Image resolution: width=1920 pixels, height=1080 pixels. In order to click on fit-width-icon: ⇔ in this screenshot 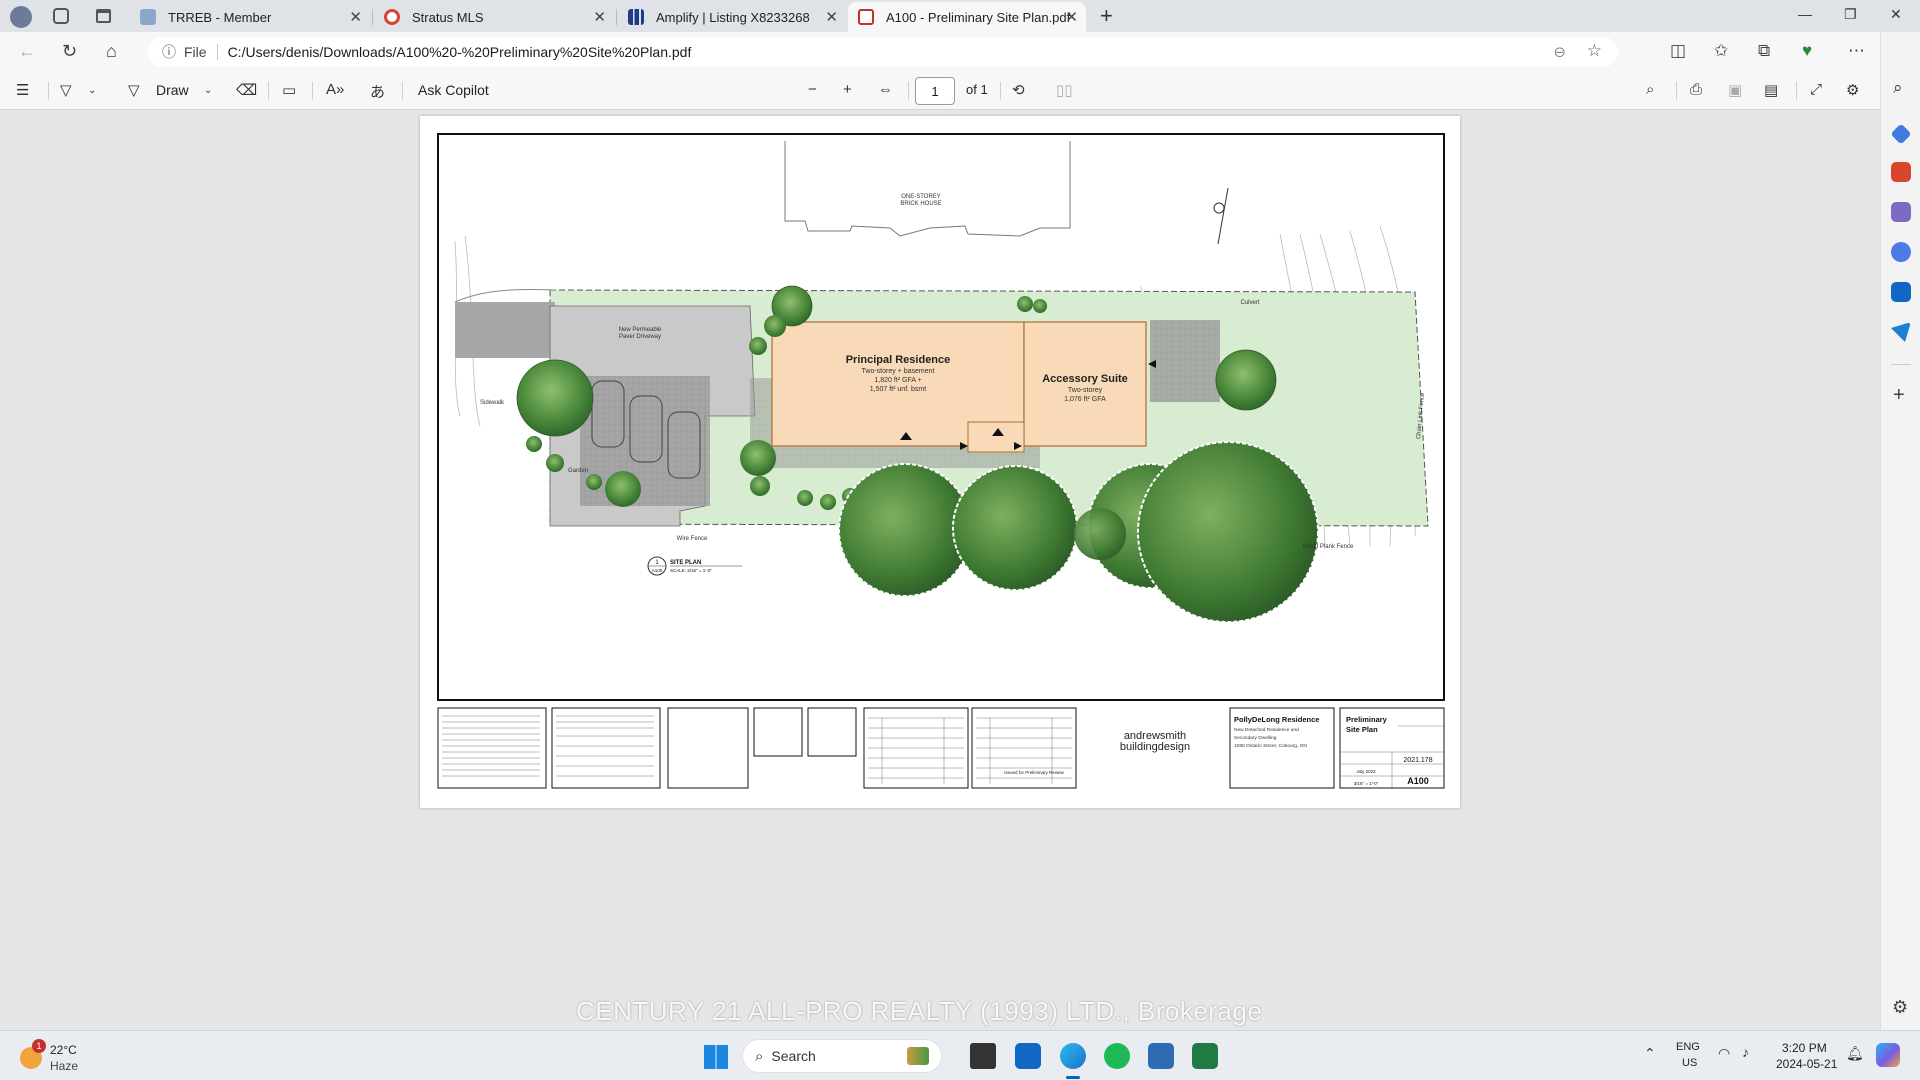, I will do `click(885, 89)`.